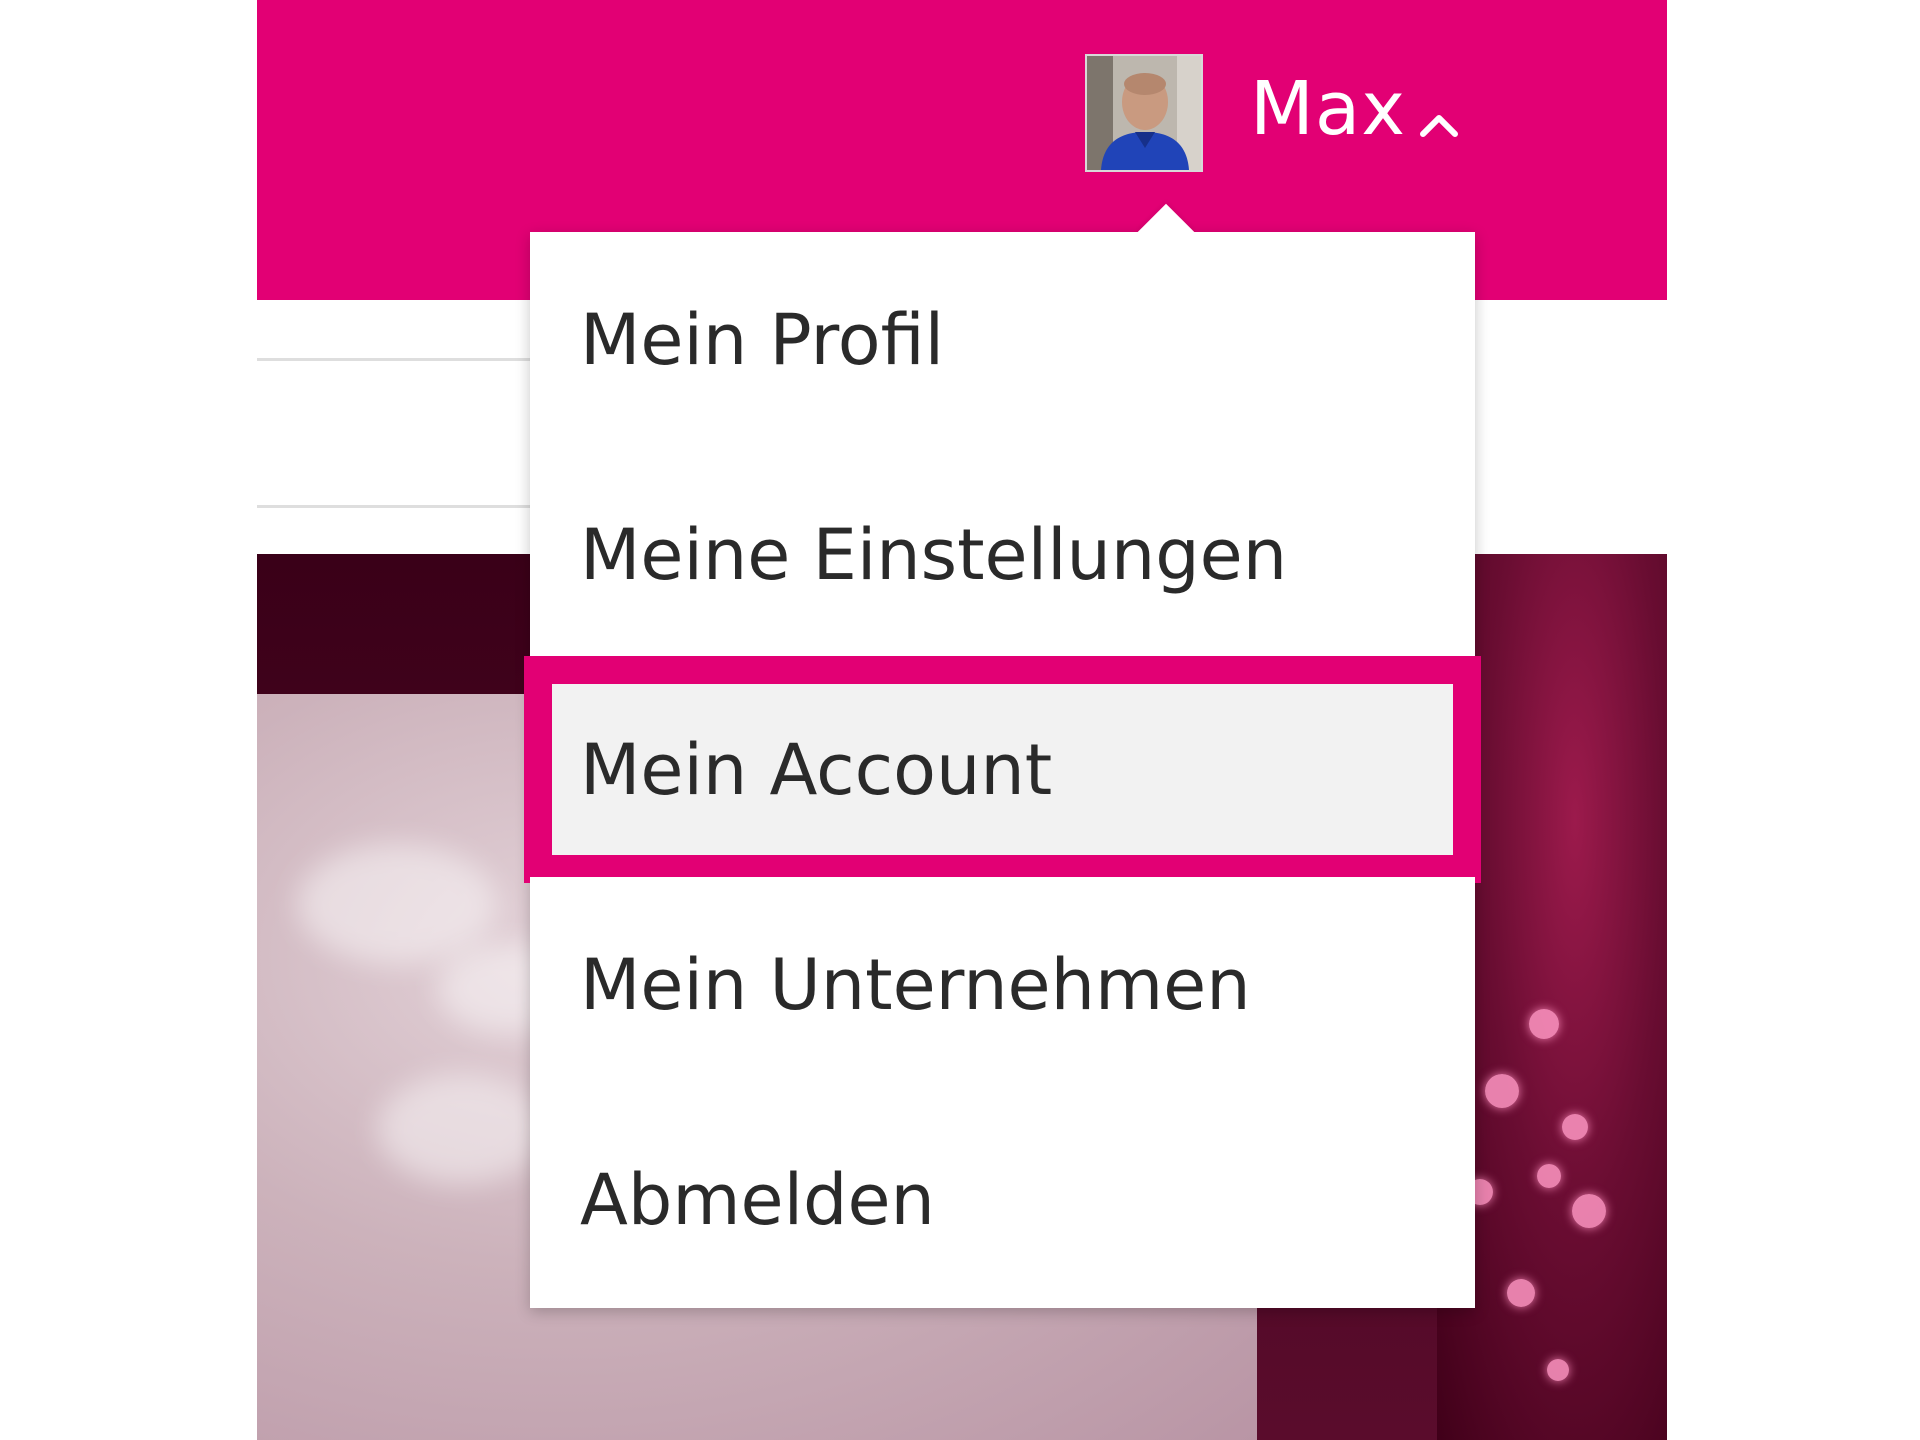 Image resolution: width=1920 pixels, height=1440 pixels. What do you see at coordinates (1002, 339) in the screenshot?
I see `menu-item-mein-profil: Mein Profil` at bounding box center [1002, 339].